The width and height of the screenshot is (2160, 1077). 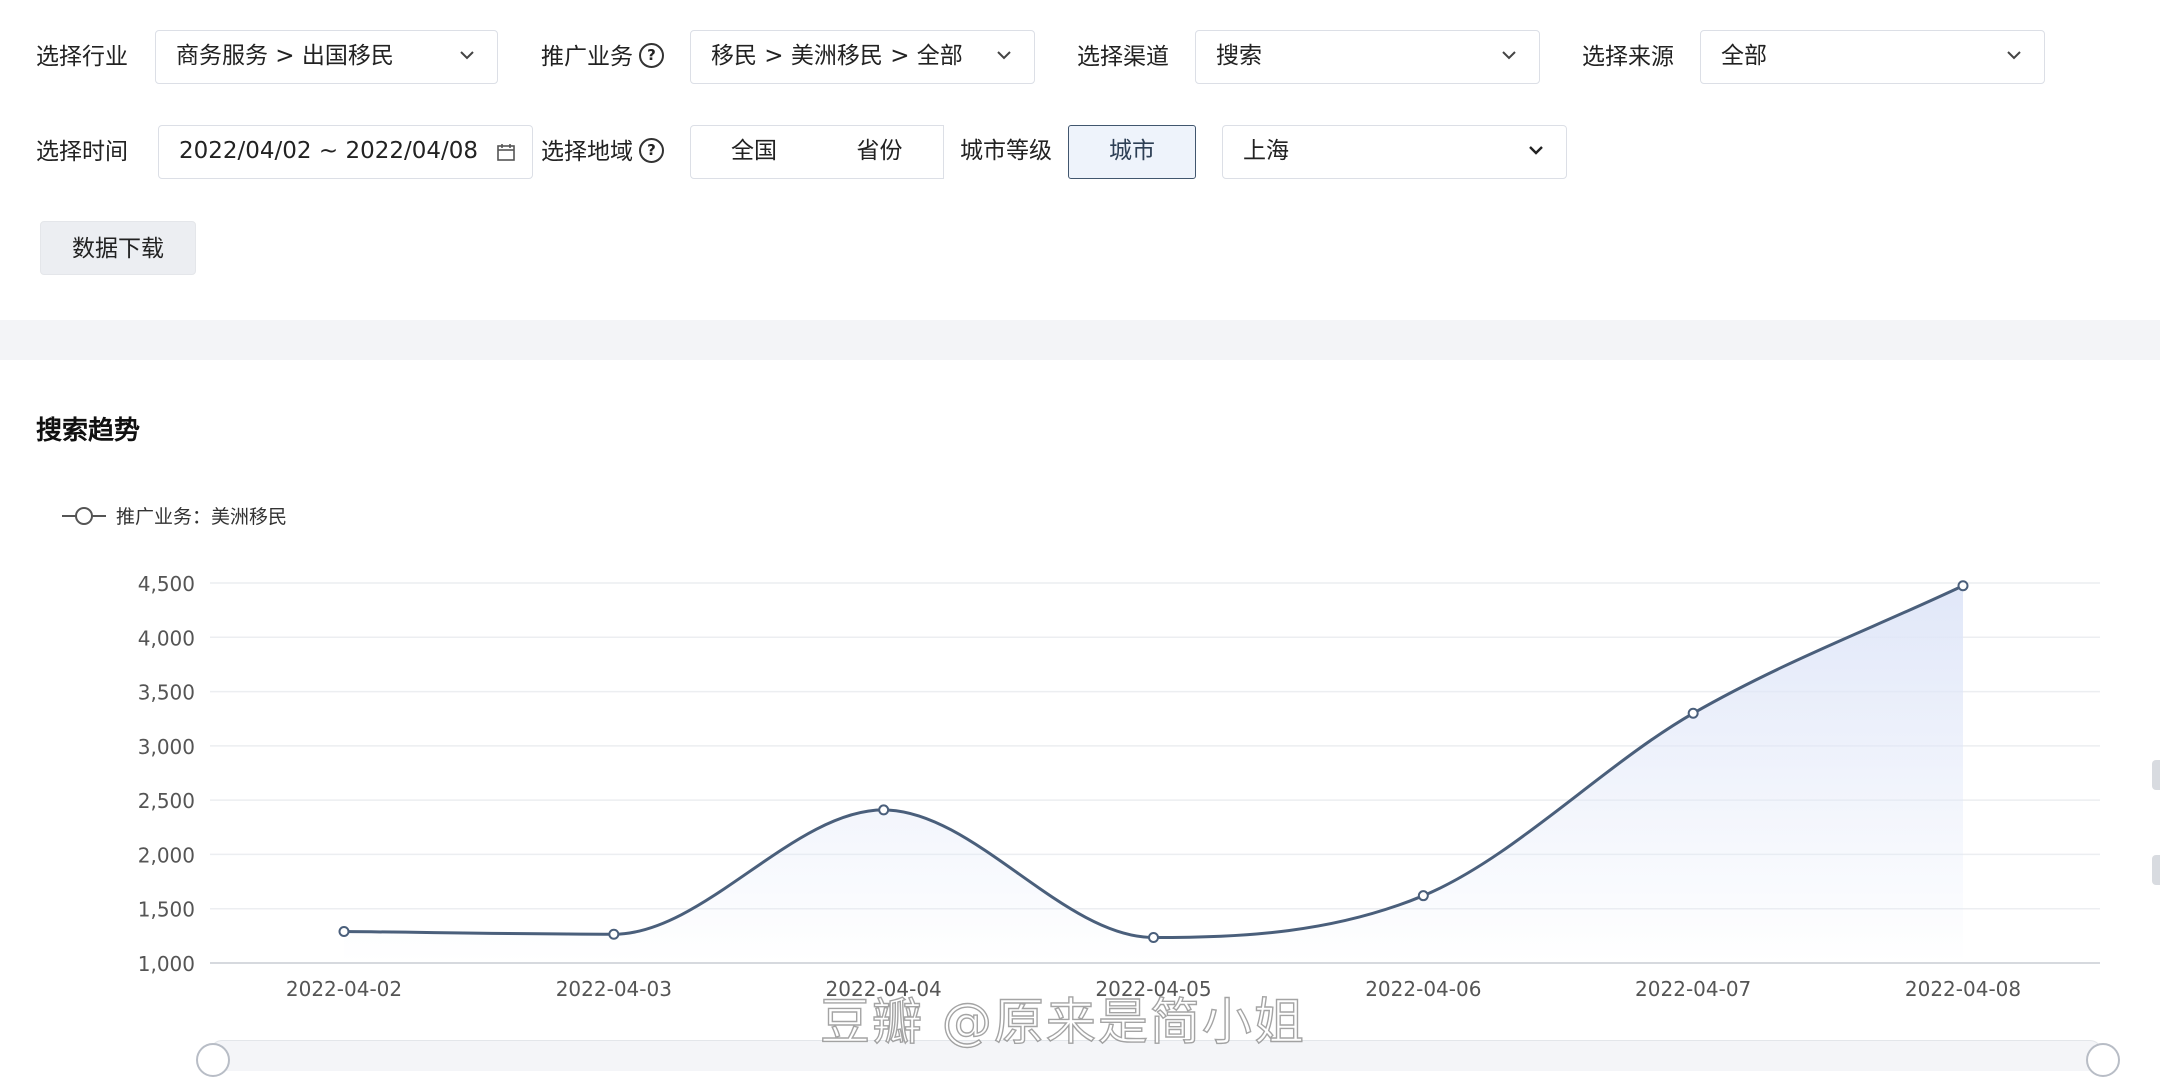 I want to click on y-tick-label: 2,000, so click(x=166, y=855).